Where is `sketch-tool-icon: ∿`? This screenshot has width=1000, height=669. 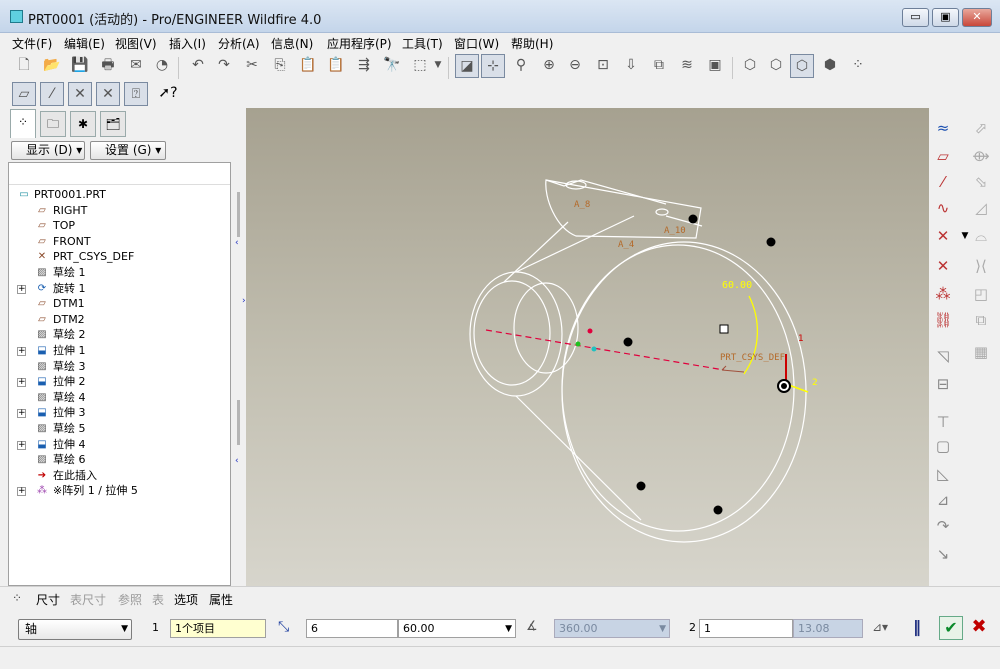
sketch-tool-icon: ∿ is located at coordinates (943, 208).